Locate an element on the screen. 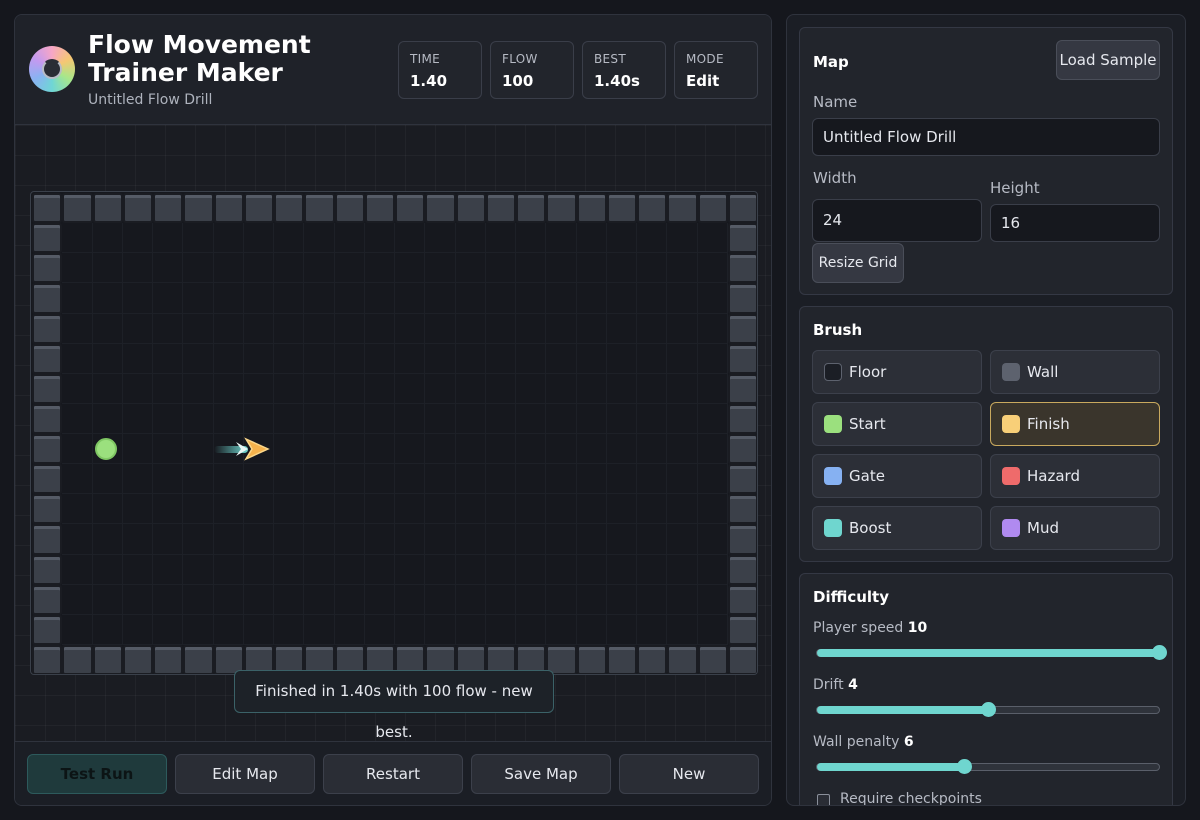 This screenshot has width=1200, height=820. width-input: 24 is located at coordinates (897, 220).